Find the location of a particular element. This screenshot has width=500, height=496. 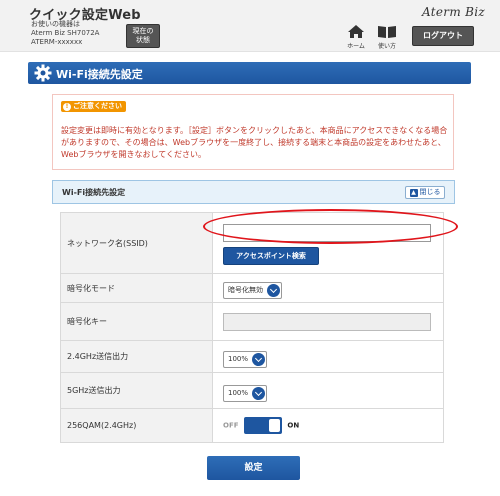

encryption-key-label: 暗号化キー is located at coordinates (136, 321).